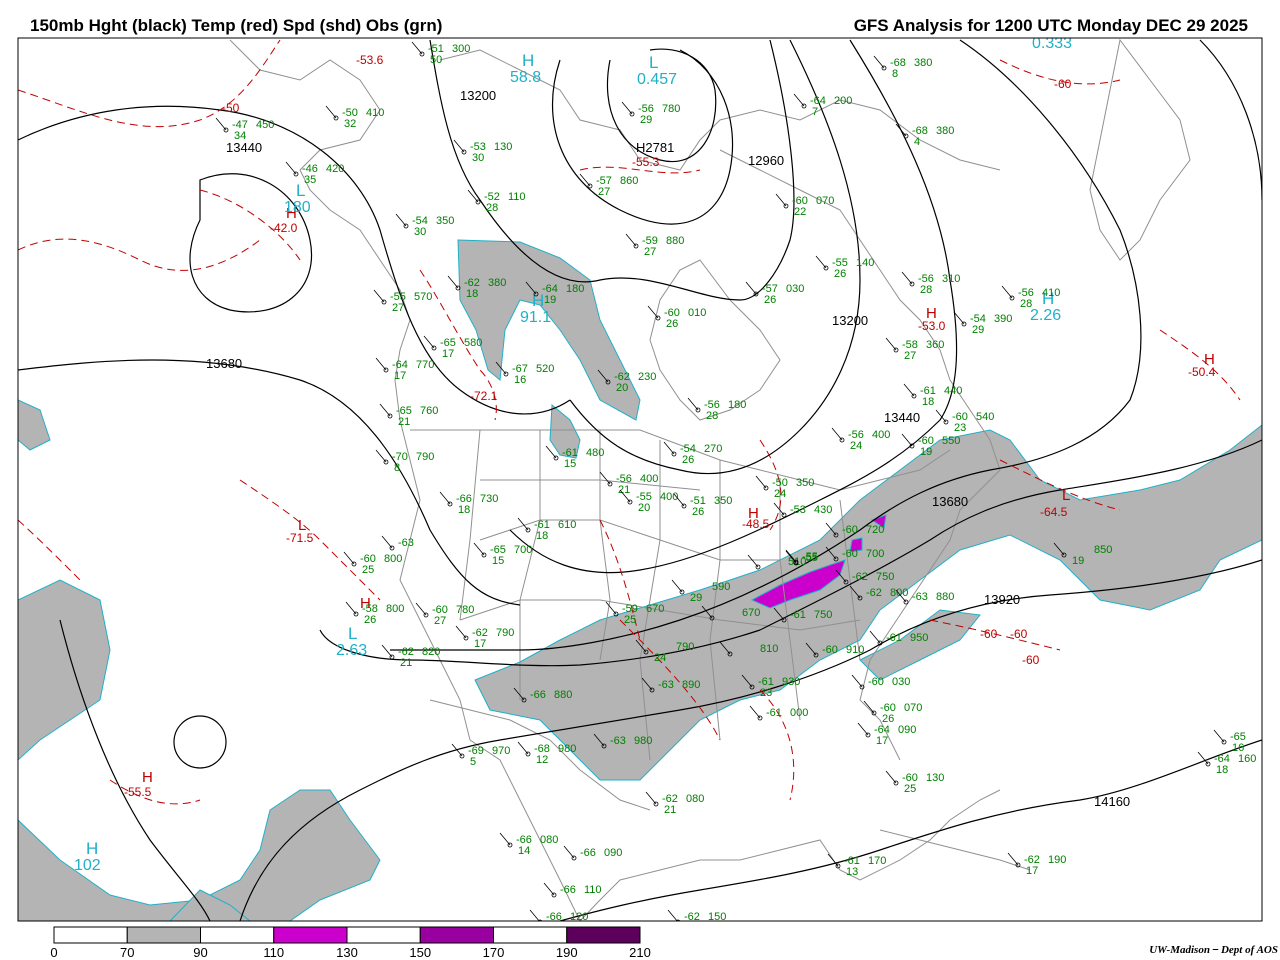  I want to click on colorbar-tick-label: 0, so click(53, 952).